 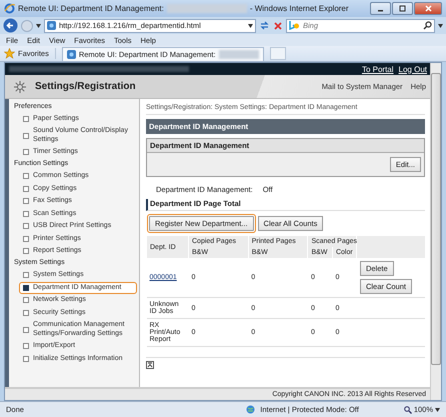 I want to click on close-button, so click(x=428, y=8).